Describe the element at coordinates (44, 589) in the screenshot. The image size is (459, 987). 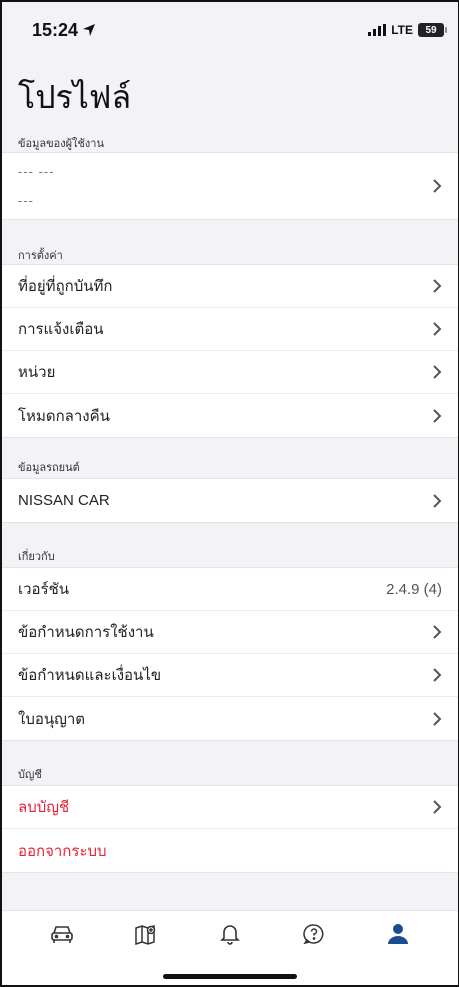
I see `row-label: เวอร์ชัน` at that location.